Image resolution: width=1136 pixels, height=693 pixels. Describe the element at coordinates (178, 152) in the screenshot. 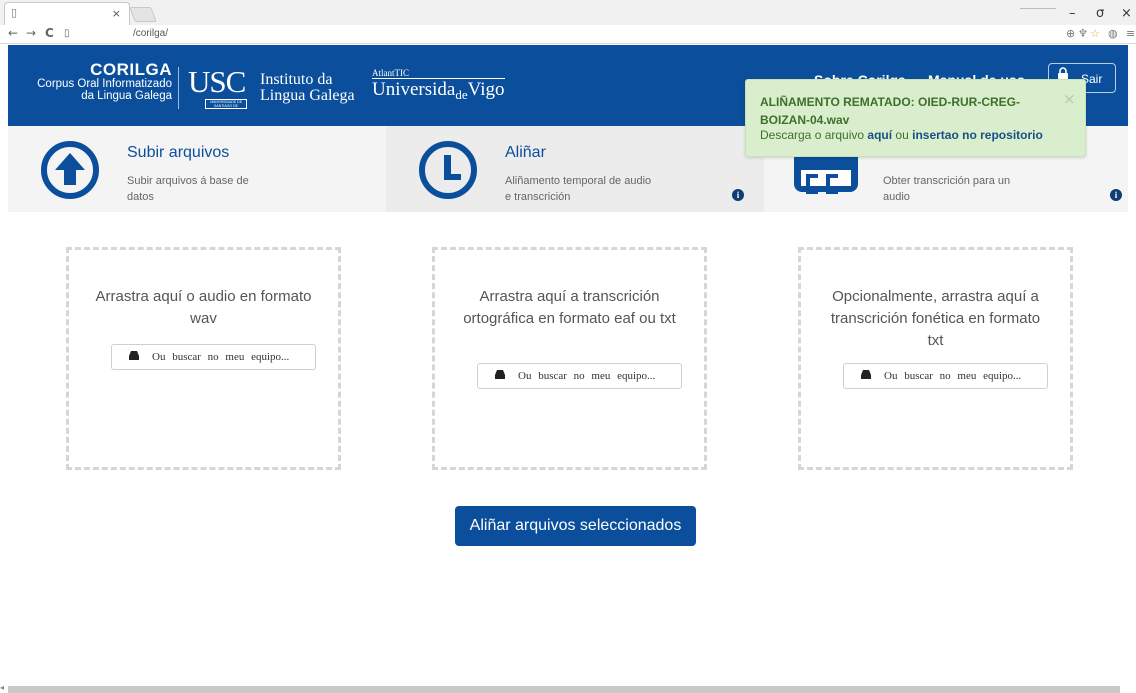

I see `tile-title: Subir arquivos` at that location.